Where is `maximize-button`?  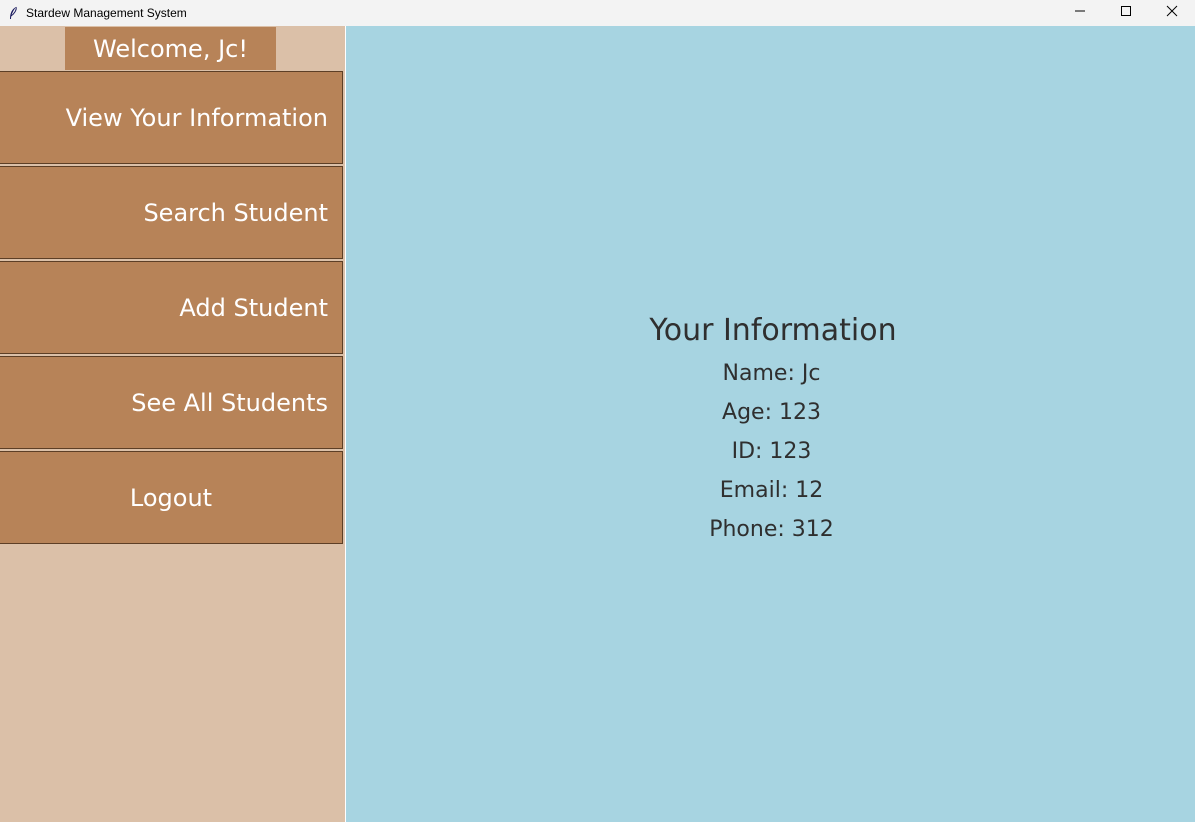
maximize-button is located at coordinates (1126, 11).